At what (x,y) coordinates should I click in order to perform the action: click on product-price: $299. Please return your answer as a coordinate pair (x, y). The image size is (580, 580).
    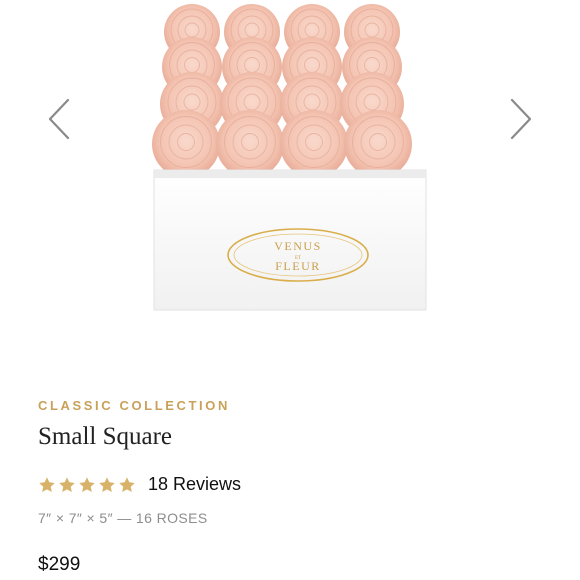
    Looking at the image, I should click on (59, 564).